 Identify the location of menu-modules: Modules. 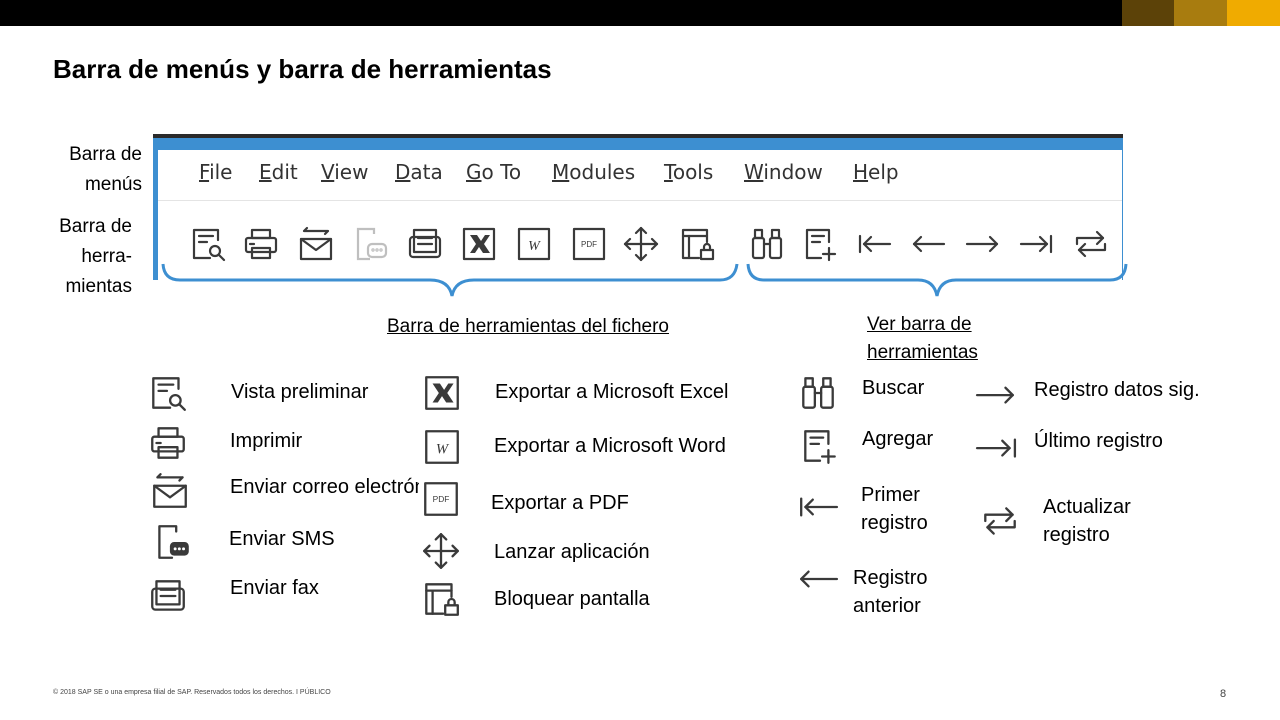
(593, 172).